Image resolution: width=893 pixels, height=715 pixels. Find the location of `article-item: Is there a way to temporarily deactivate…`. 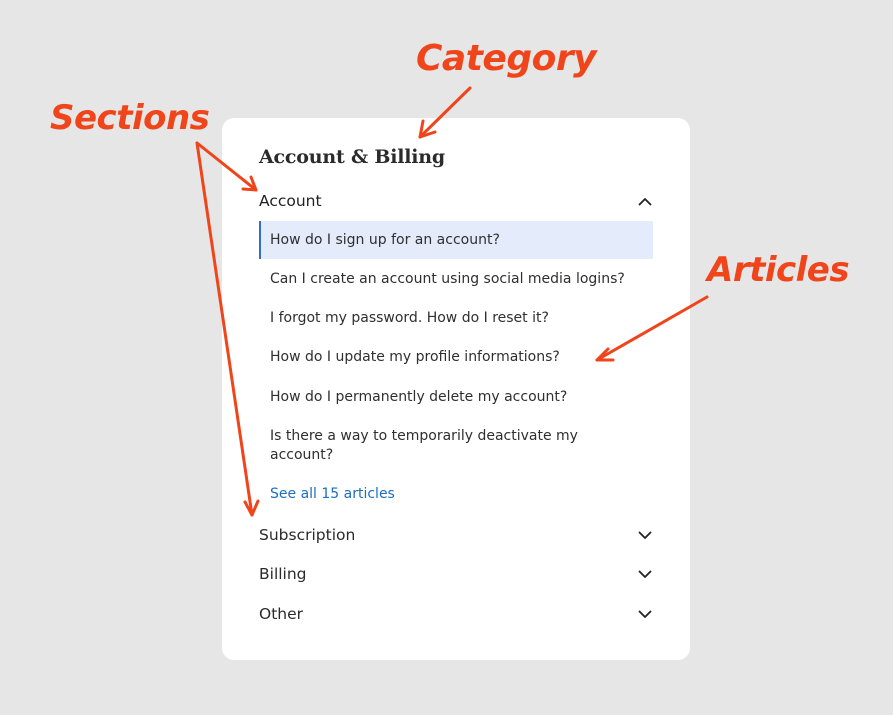

article-item: Is there a way to temporarily deactivate… is located at coordinates (439, 446).